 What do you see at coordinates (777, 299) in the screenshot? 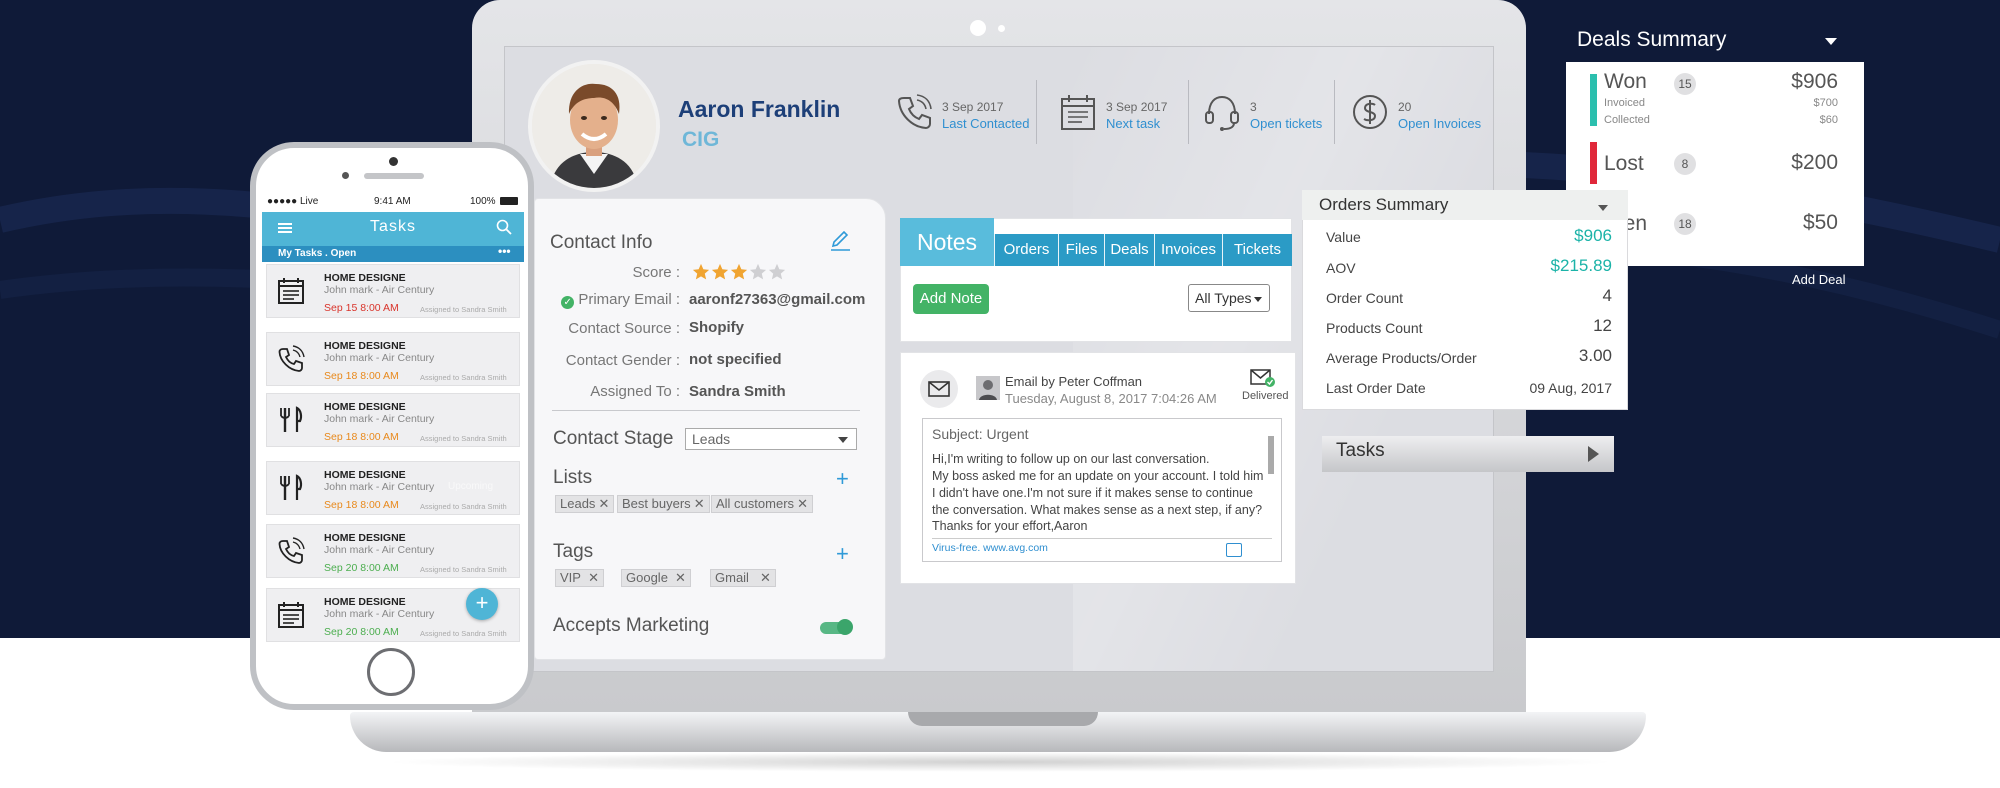
I see `email-value: aaronf27363@gmail.com` at bounding box center [777, 299].